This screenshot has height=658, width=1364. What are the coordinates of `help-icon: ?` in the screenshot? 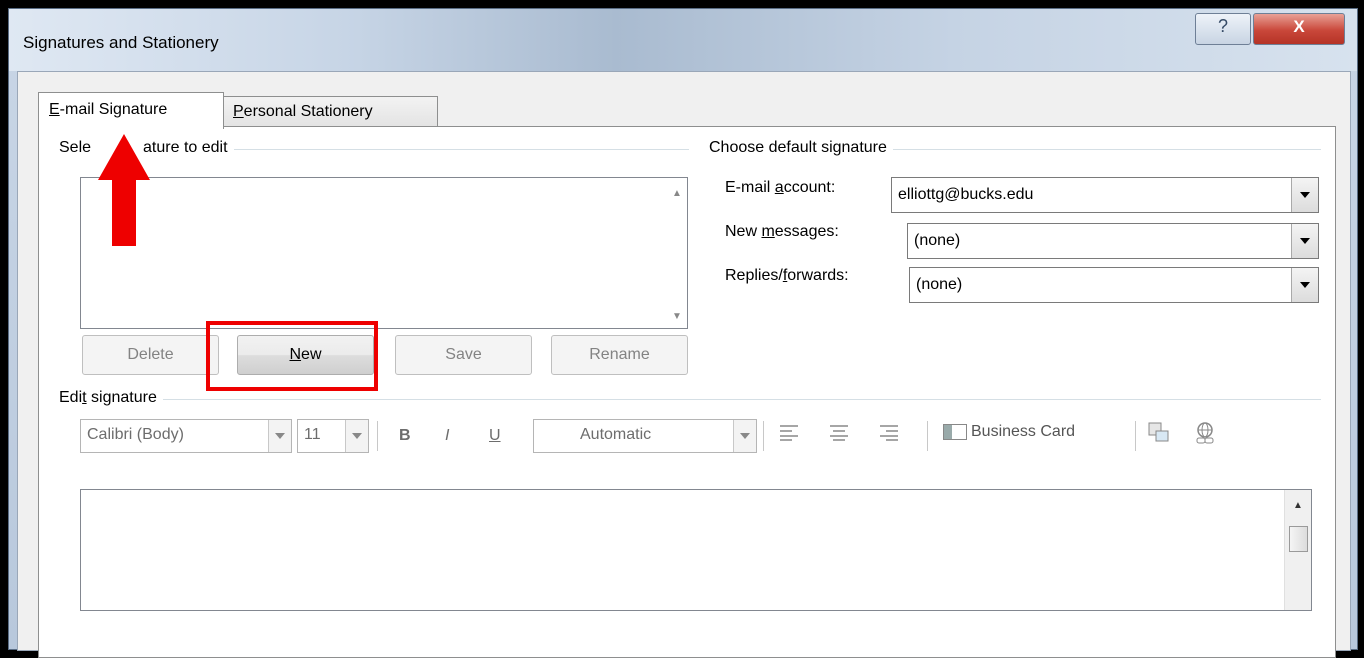 It's located at (1222, 26).